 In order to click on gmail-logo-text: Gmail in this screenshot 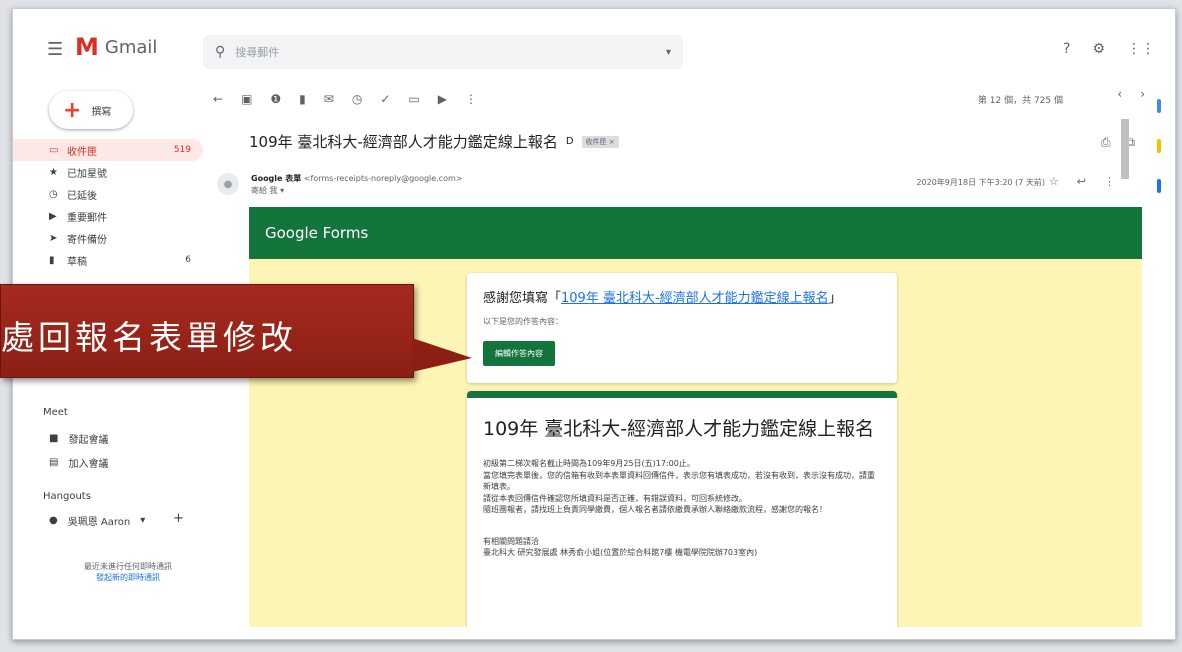, I will do `click(131, 47)`.